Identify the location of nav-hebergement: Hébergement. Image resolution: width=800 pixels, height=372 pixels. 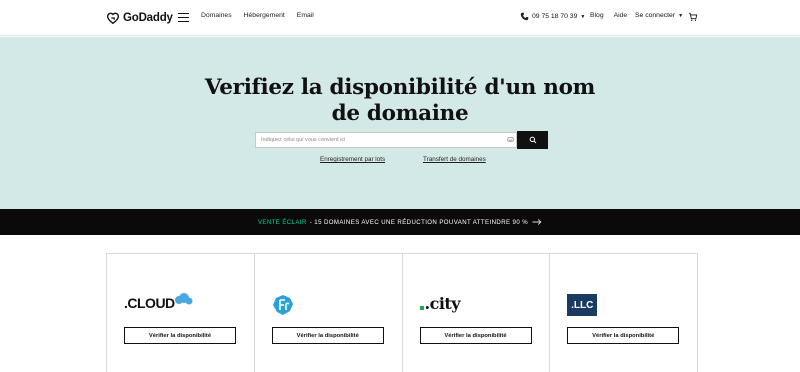
(264, 15).